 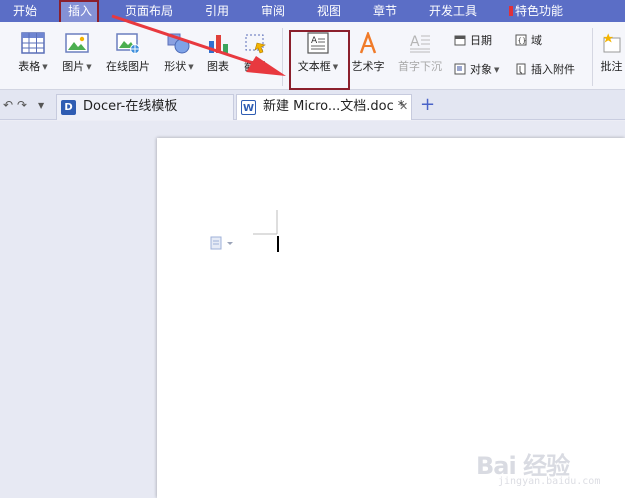 I want to click on field-label: 域, so click(x=536, y=40).